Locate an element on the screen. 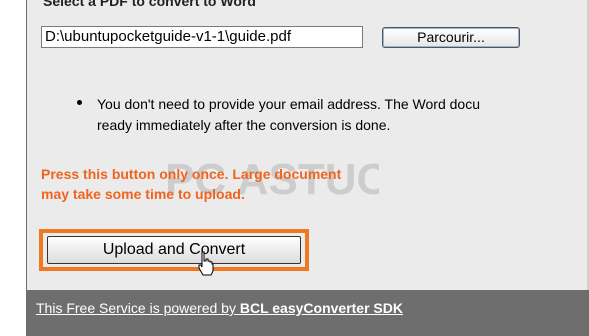  warning-line-2: may take some time to upload. is located at coordinates (143, 194).